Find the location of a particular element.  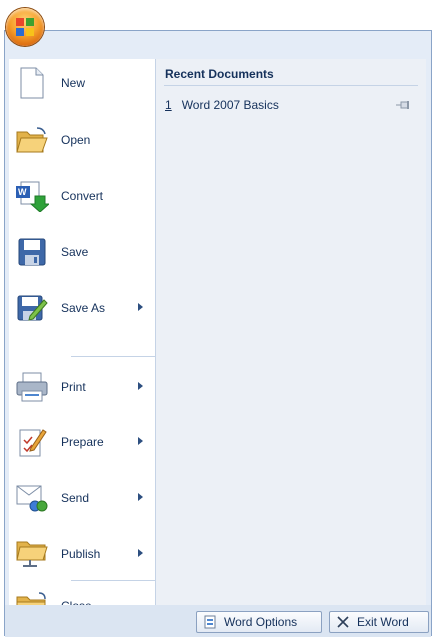

menu-item-label: Print is located at coordinates (73, 387).